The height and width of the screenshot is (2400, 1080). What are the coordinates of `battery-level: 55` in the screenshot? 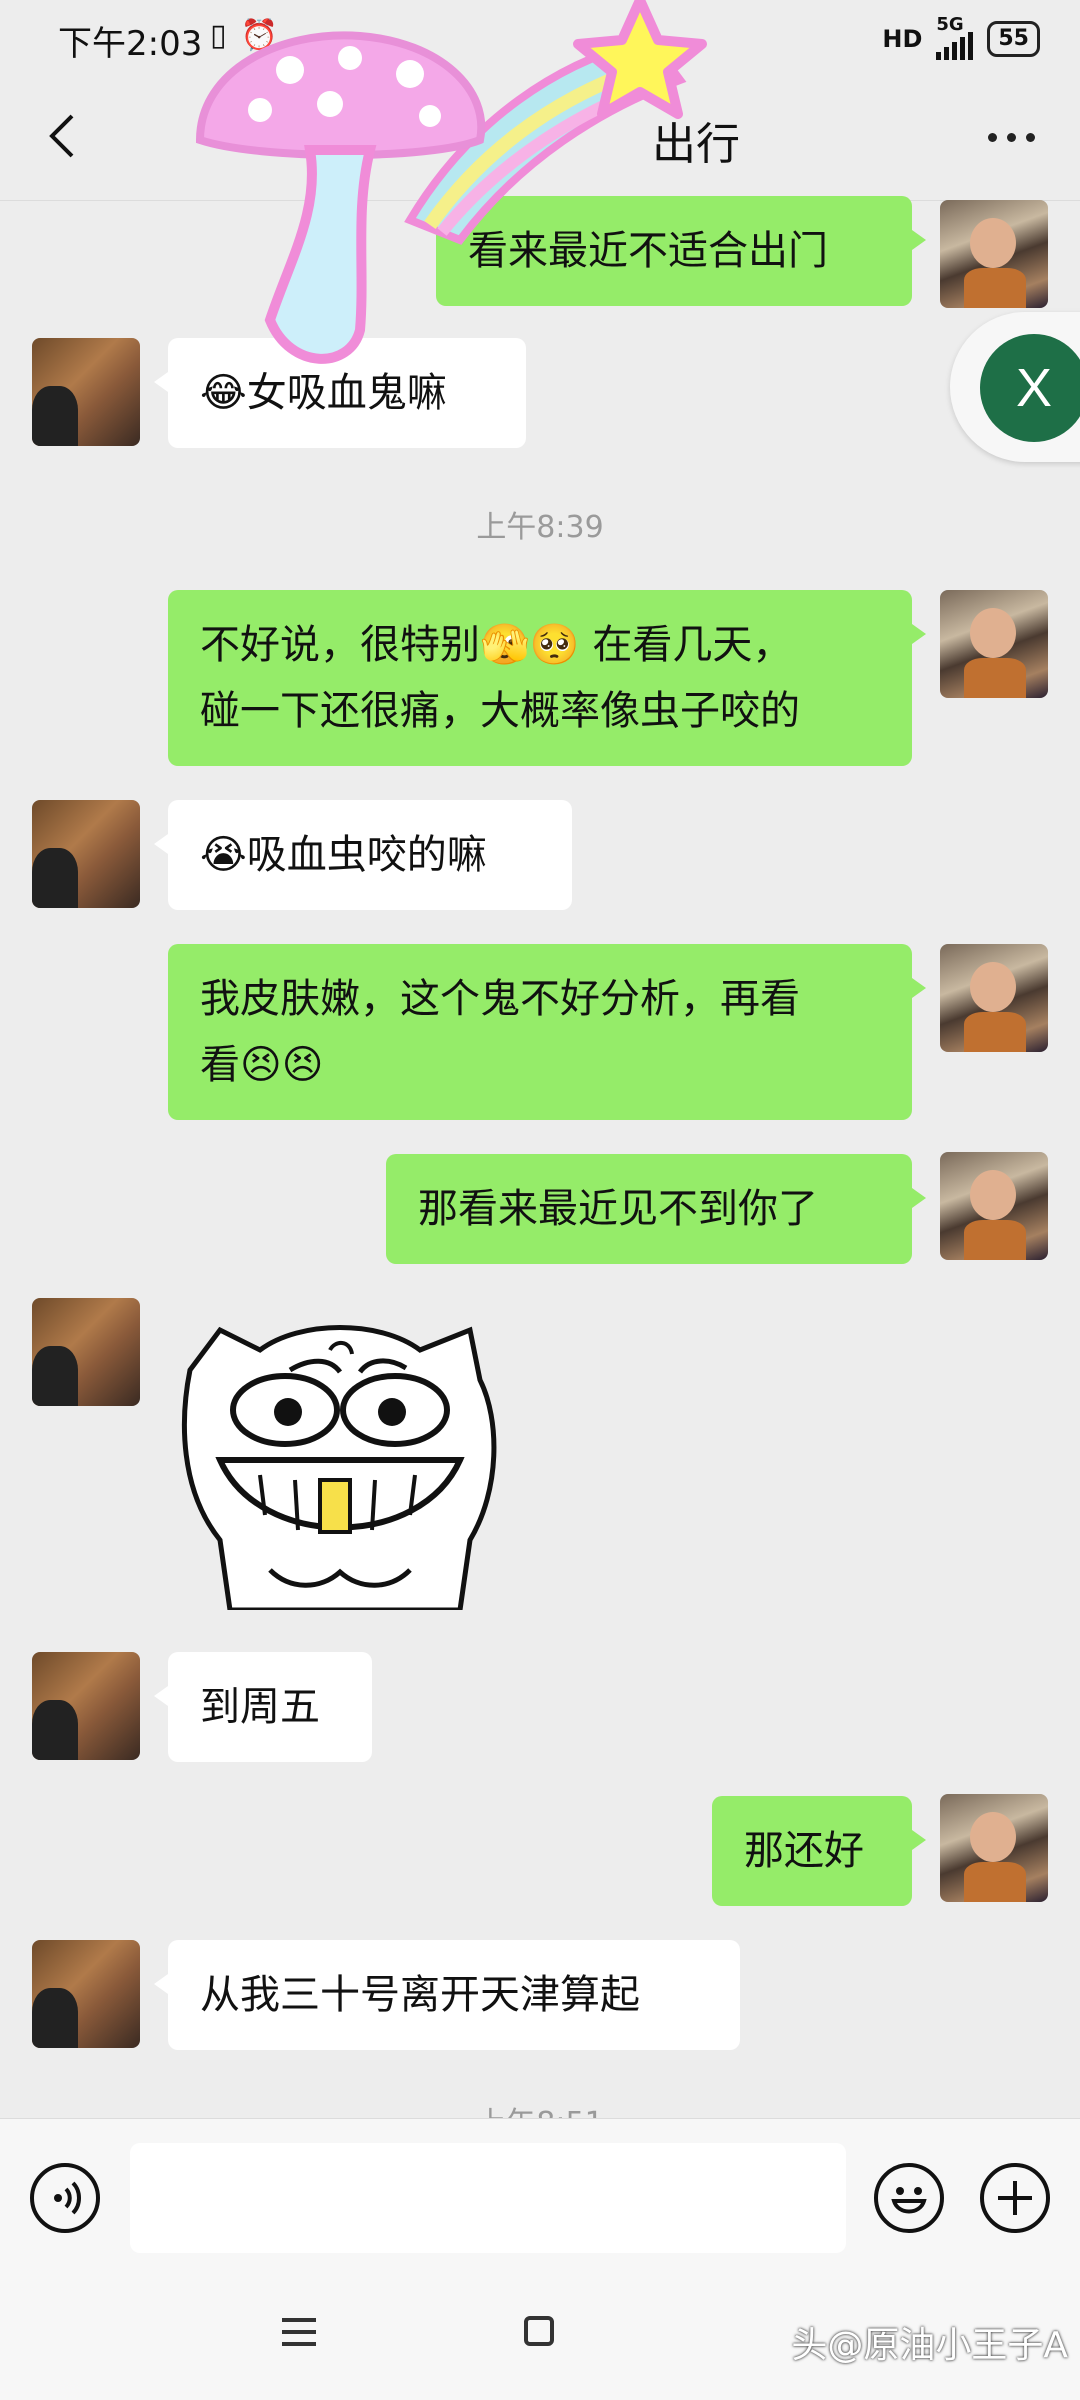 It's located at (1013, 38).